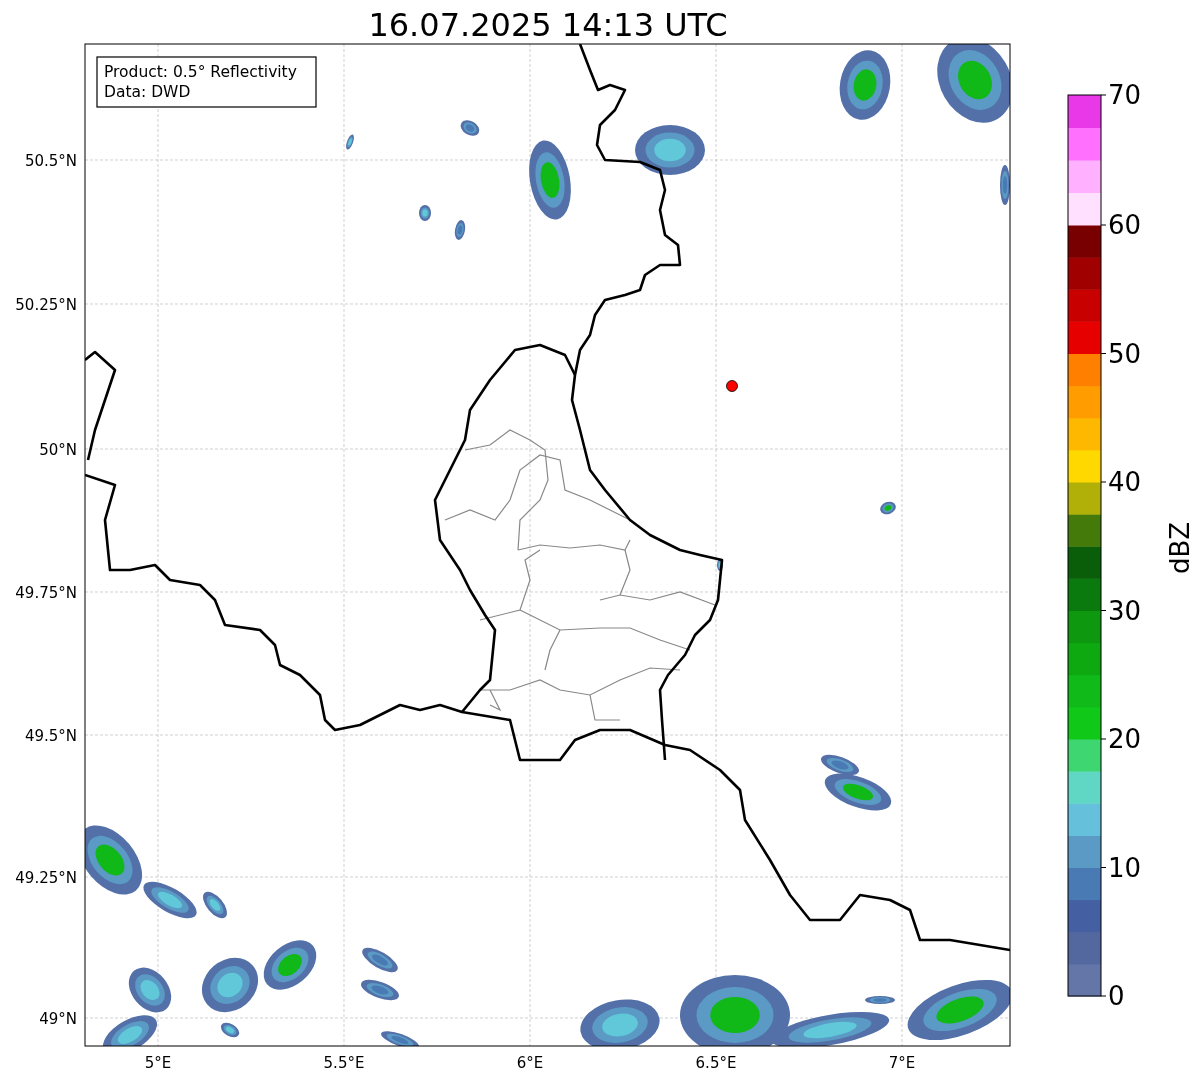 This screenshot has height=1081, width=1202. I want to click on colorbar-tick-label: 0, so click(1116, 996).